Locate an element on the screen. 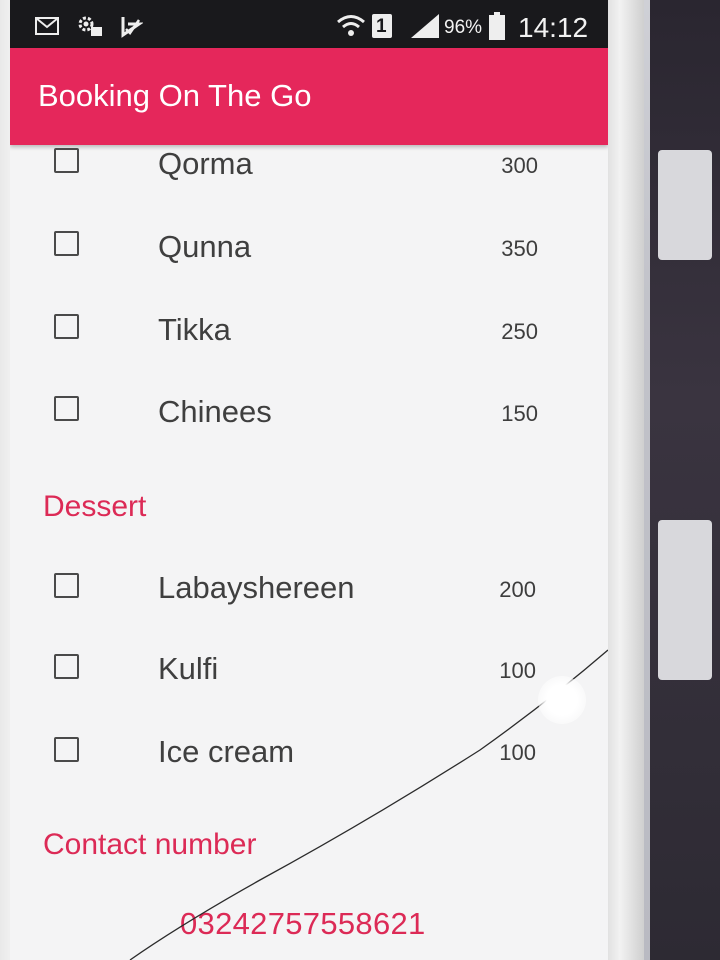 This screenshot has width=720, height=960. phone-bezel is located at coordinates (624, 480).